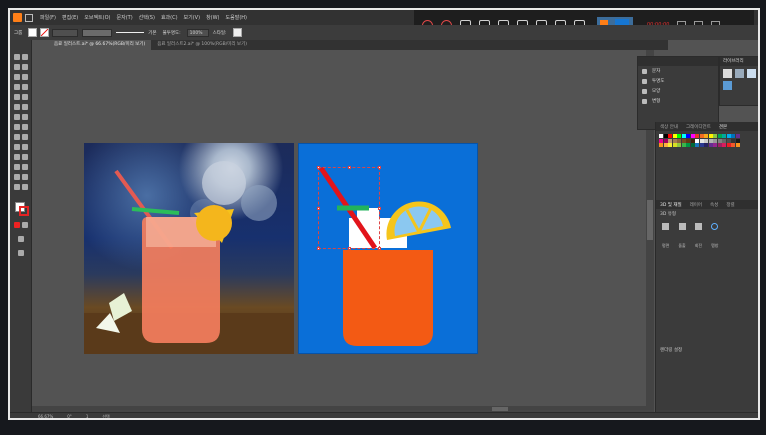 This screenshot has height=435, width=766. I want to click on artboard-photo, so click(189, 248).